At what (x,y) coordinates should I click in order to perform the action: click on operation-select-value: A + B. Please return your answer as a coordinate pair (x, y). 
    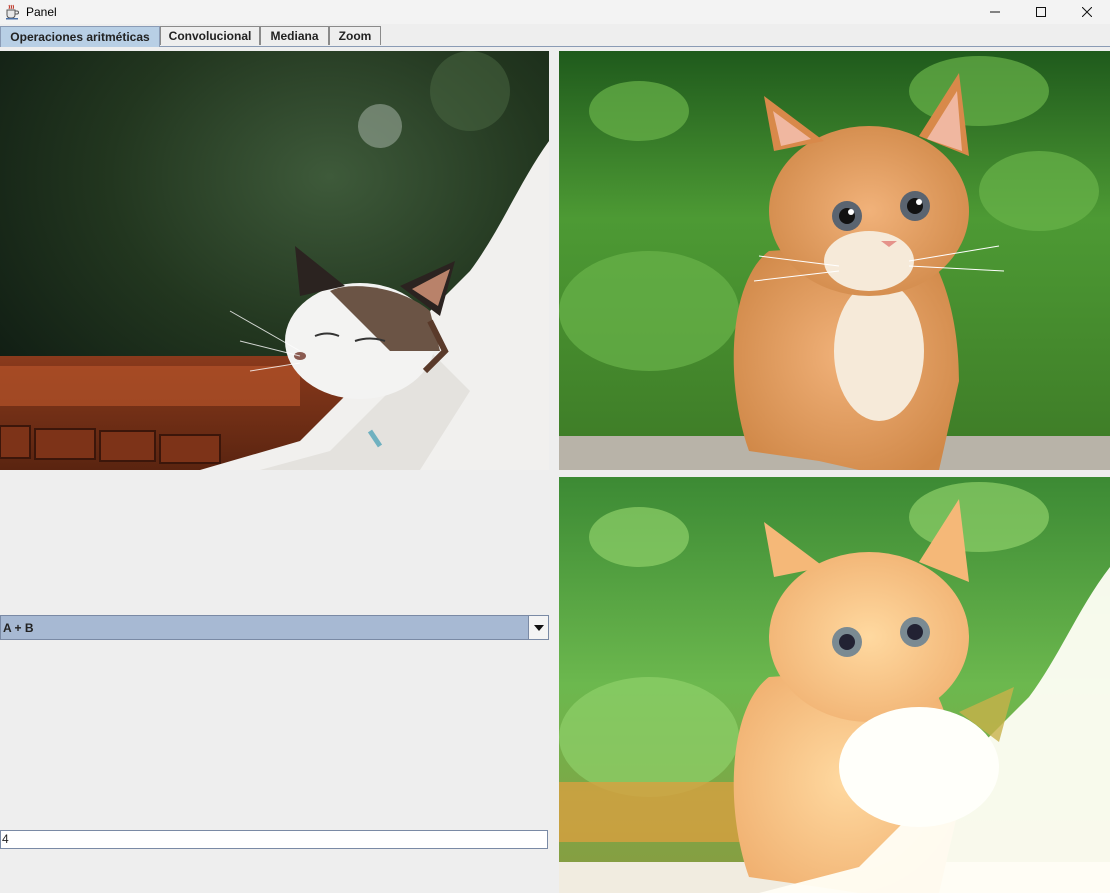
    Looking at the image, I should click on (18, 627).